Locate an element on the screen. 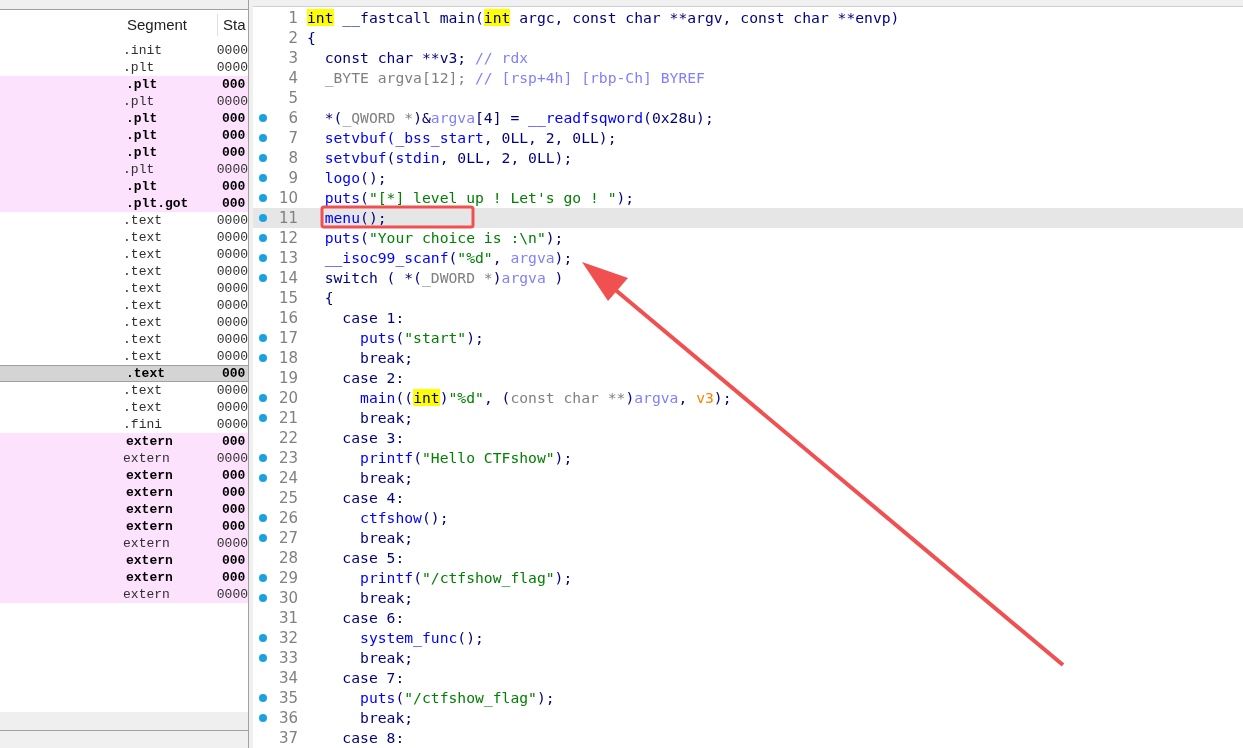 This screenshot has width=1243, height=748. code-row: 10 puts("[*] level up ! Let's go ! "); is located at coordinates (748, 198).